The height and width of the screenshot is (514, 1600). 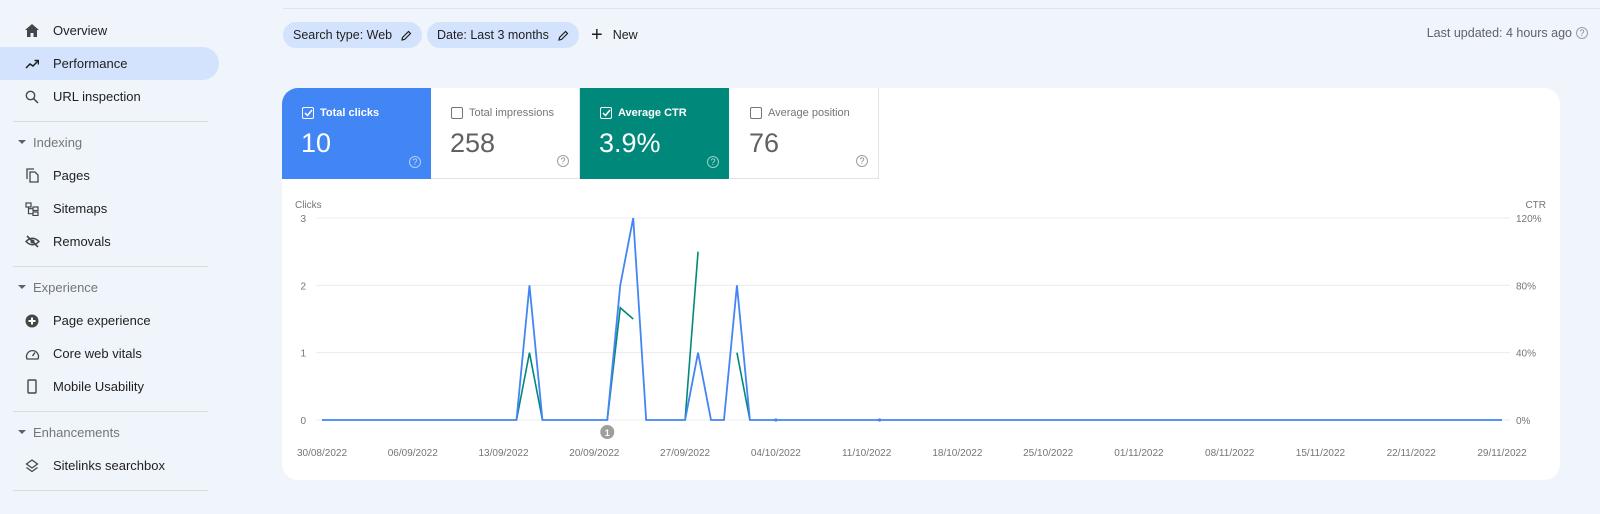 I want to click on x-tick-label: 15/11/2022, so click(x=1321, y=453).